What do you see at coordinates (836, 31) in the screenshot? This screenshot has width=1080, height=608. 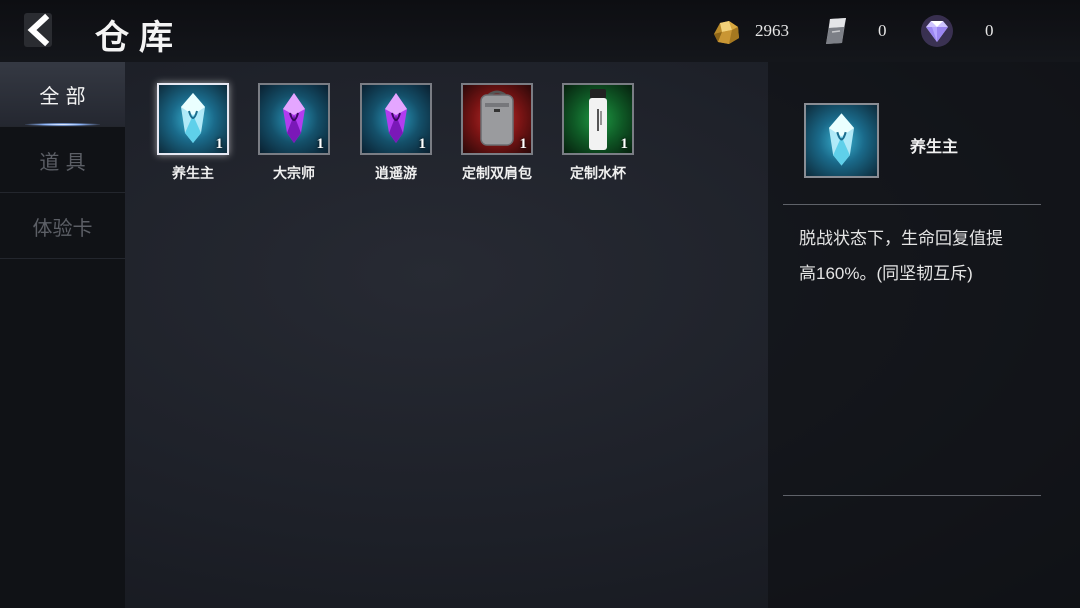 I see `silver-ingot-icon` at bounding box center [836, 31].